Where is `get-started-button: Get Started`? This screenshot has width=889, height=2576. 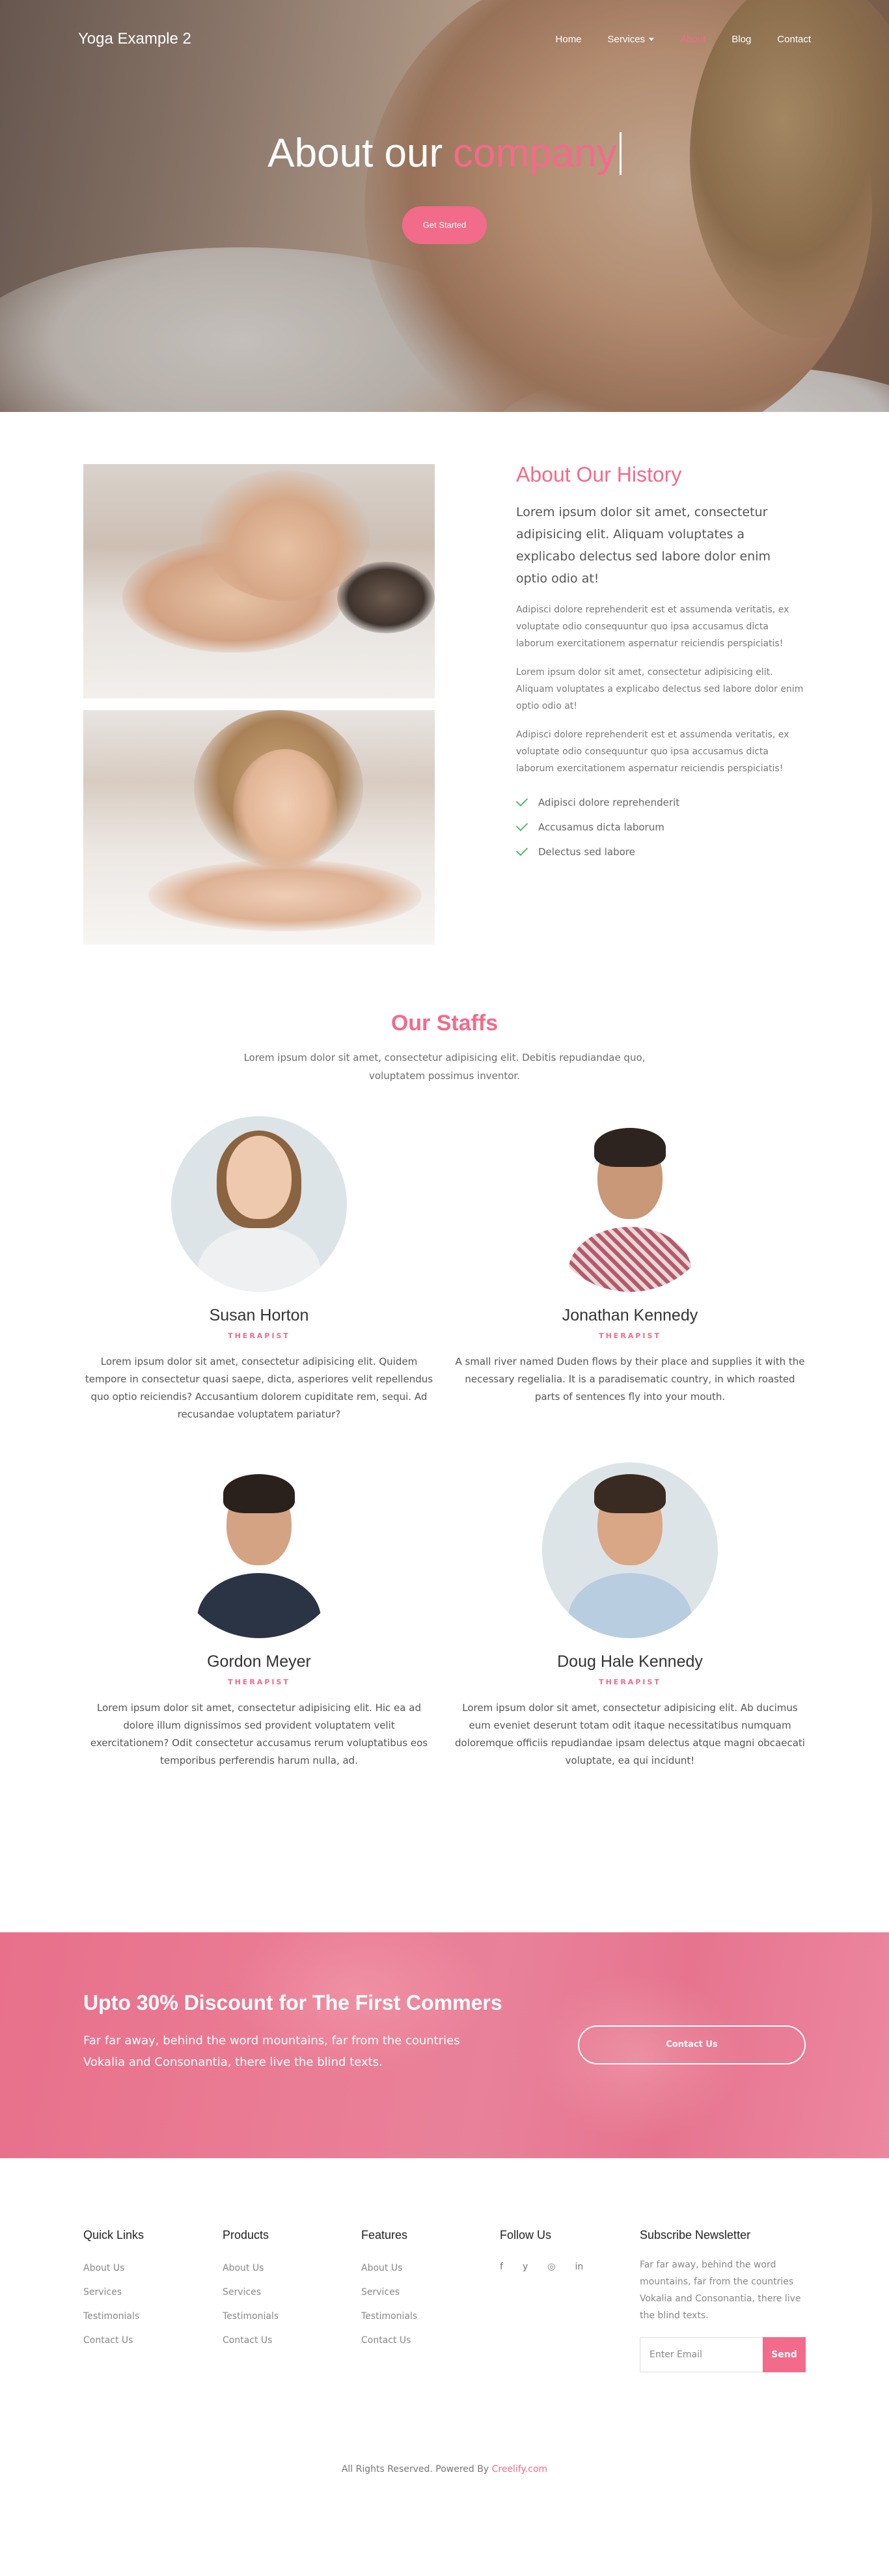
get-started-button: Get Started is located at coordinates (444, 225).